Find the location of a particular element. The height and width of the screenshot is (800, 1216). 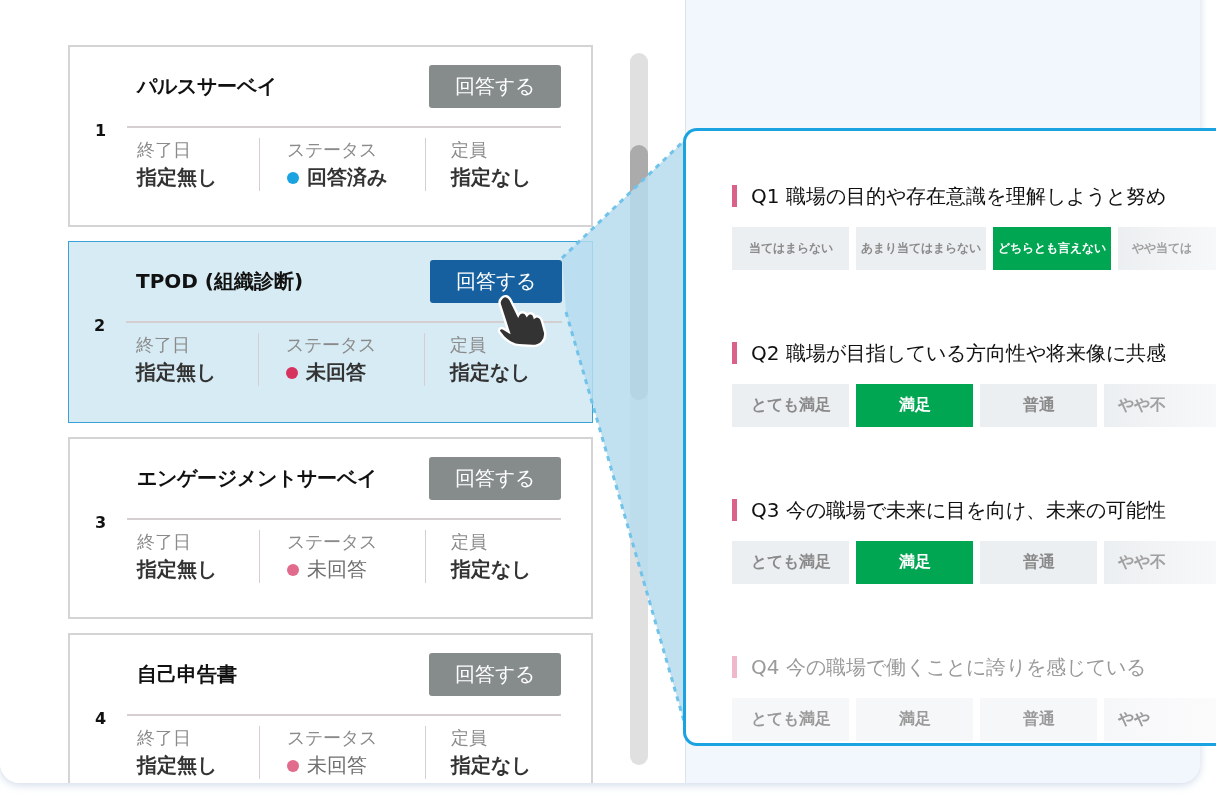

row-number: 1 is located at coordinates (101, 130).